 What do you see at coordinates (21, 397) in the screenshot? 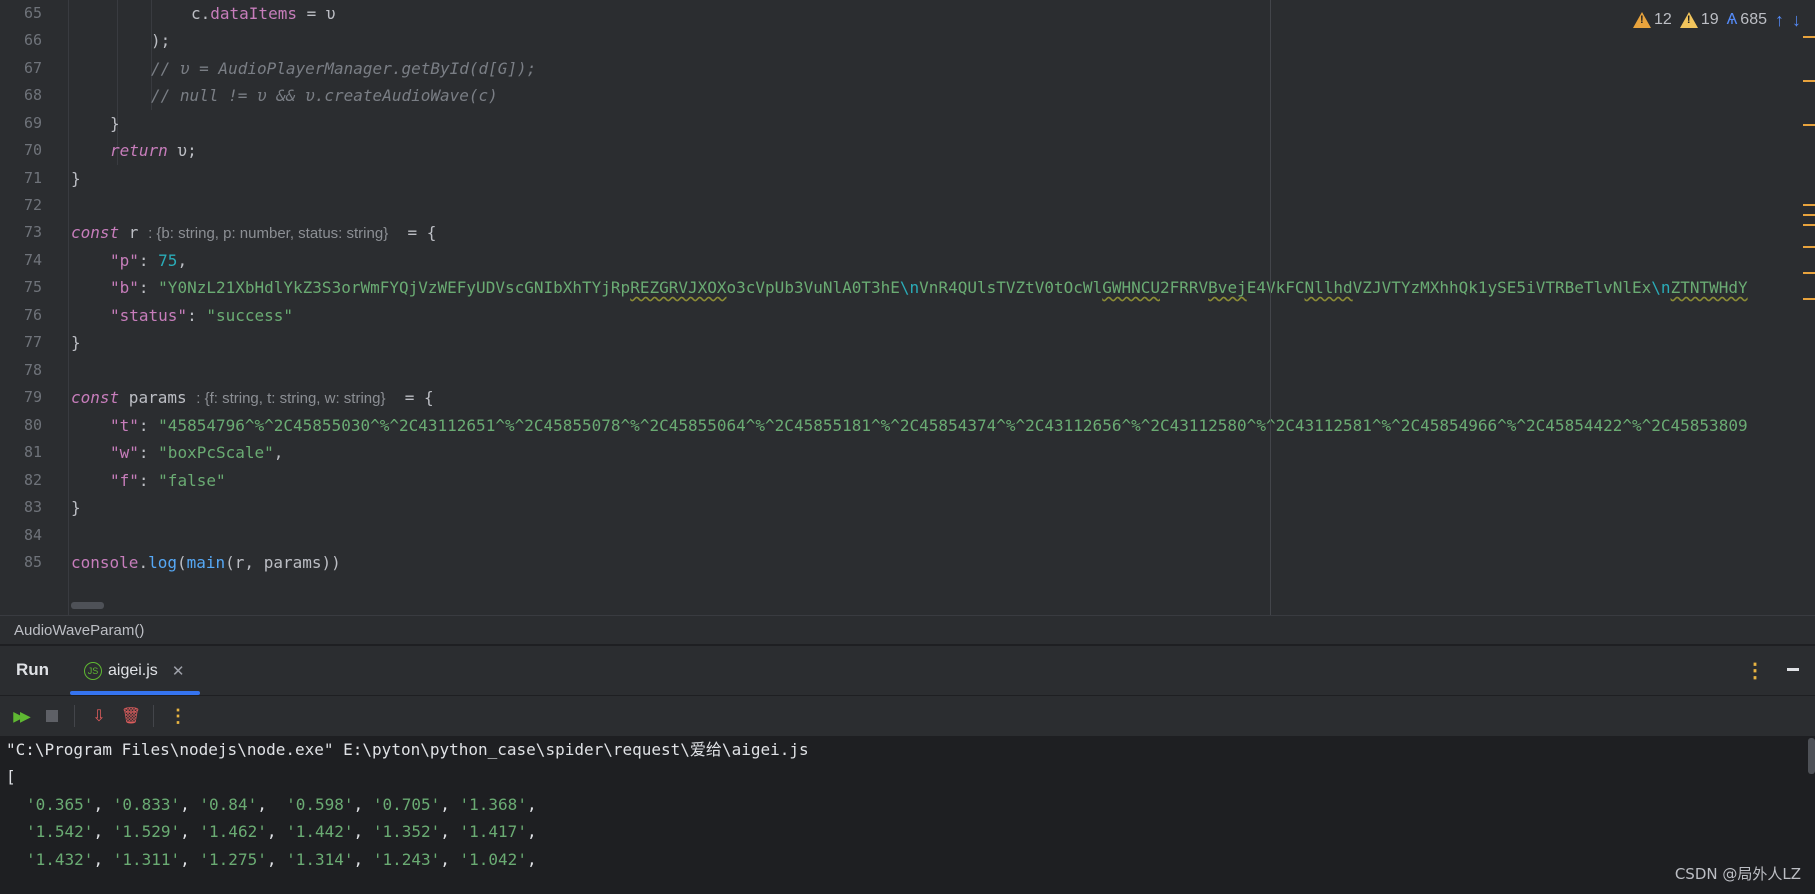
I see `line-number: 79` at bounding box center [21, 397].